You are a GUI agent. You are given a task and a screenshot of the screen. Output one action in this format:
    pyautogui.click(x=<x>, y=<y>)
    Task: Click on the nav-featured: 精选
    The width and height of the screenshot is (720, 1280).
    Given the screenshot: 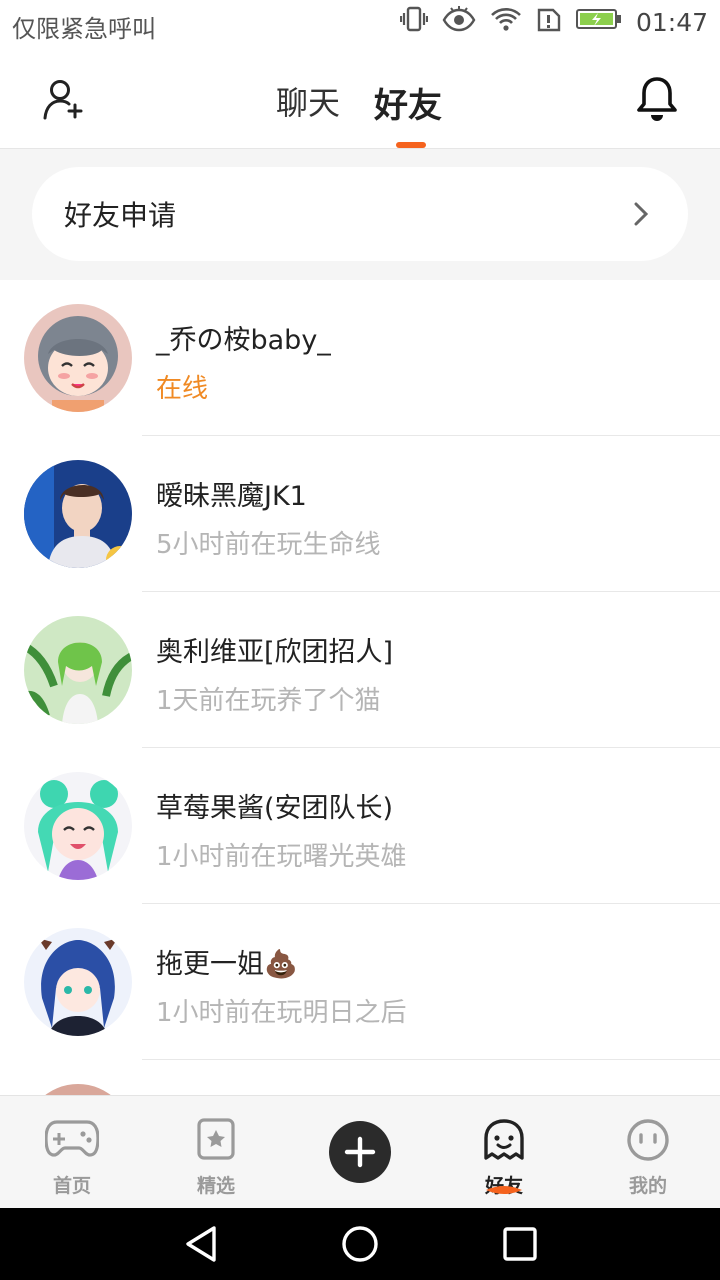 What is the action you would take?
    pyautogui.click(x=216, y=1152)
    